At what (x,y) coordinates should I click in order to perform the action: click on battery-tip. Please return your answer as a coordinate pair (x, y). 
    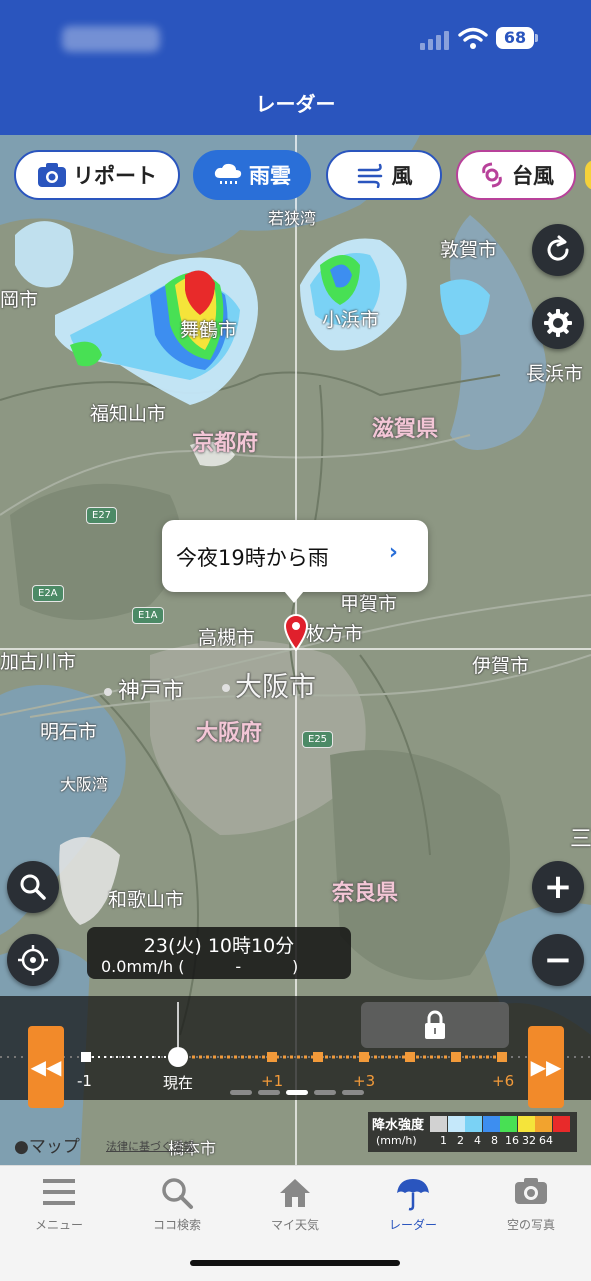
    Looking at the image, I should click on (536, 38).